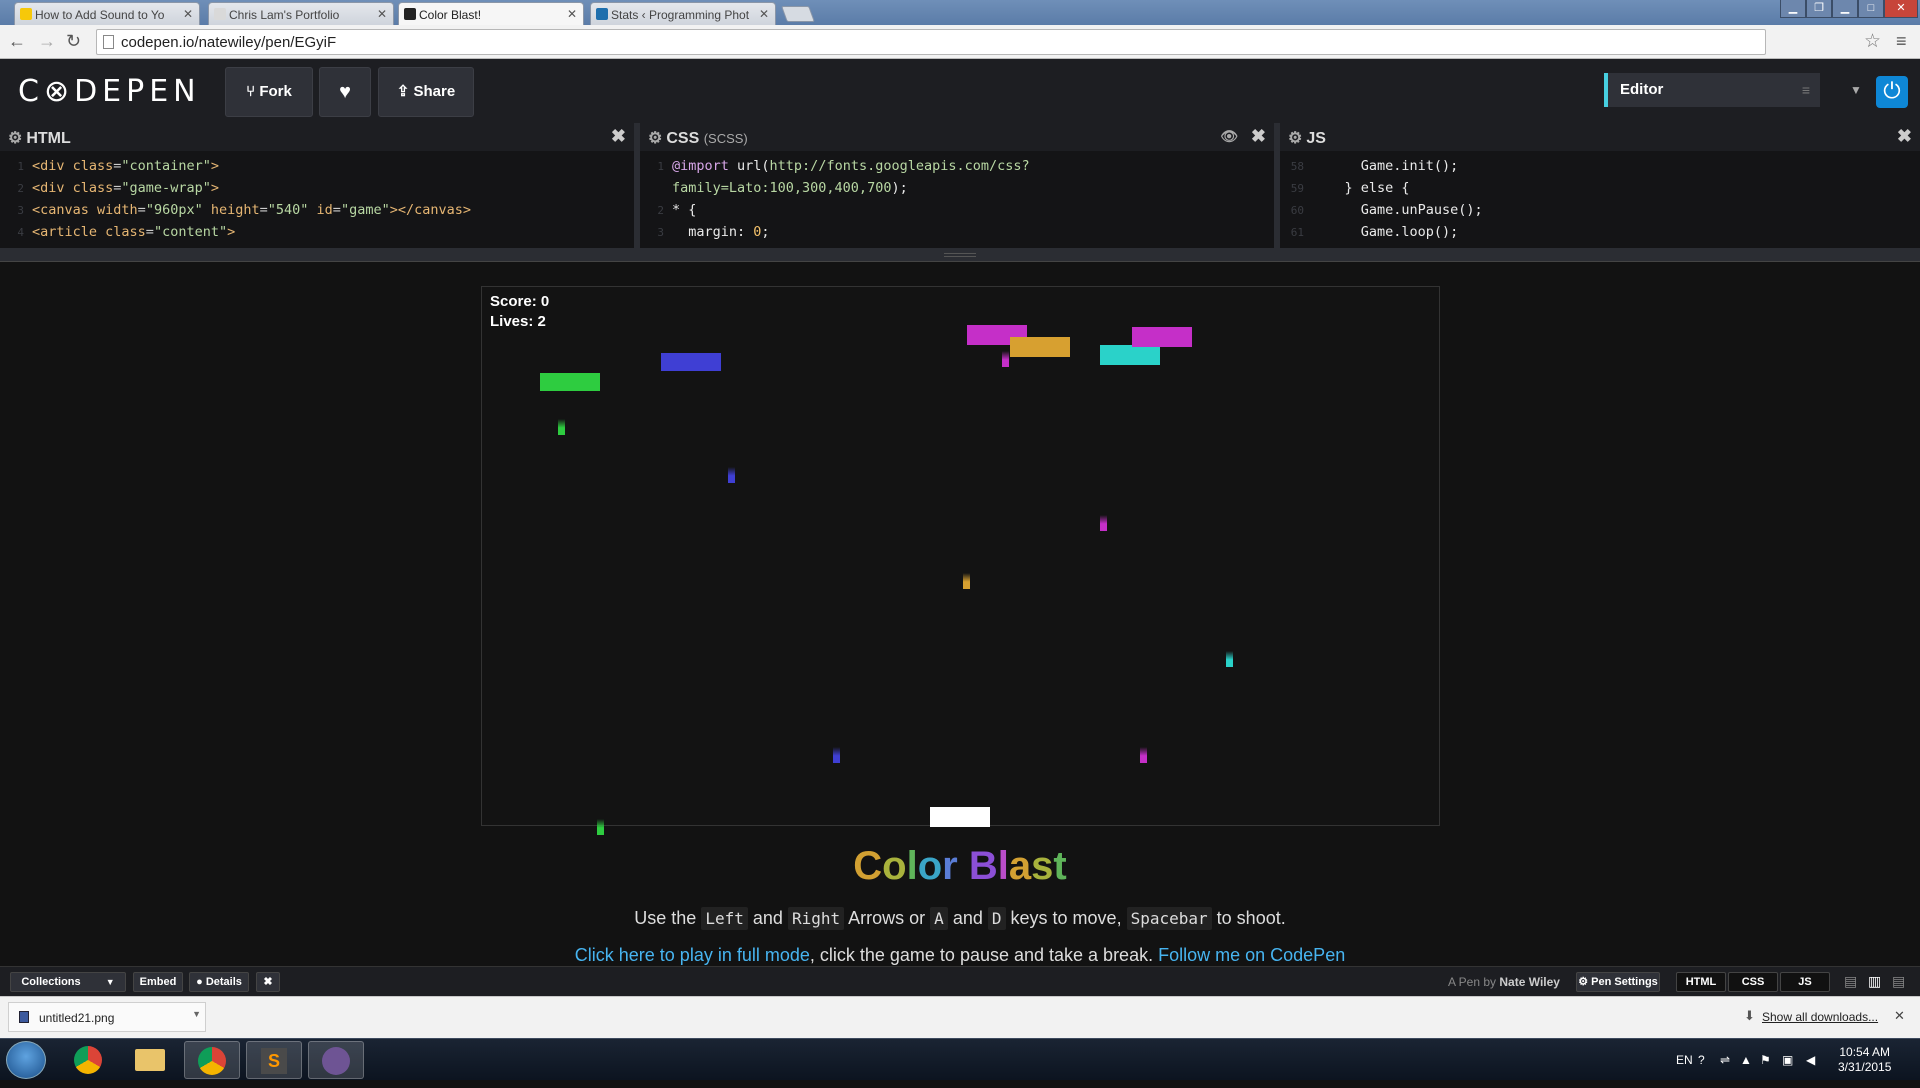  I want to click on code-token: "container", so click(166, 166).